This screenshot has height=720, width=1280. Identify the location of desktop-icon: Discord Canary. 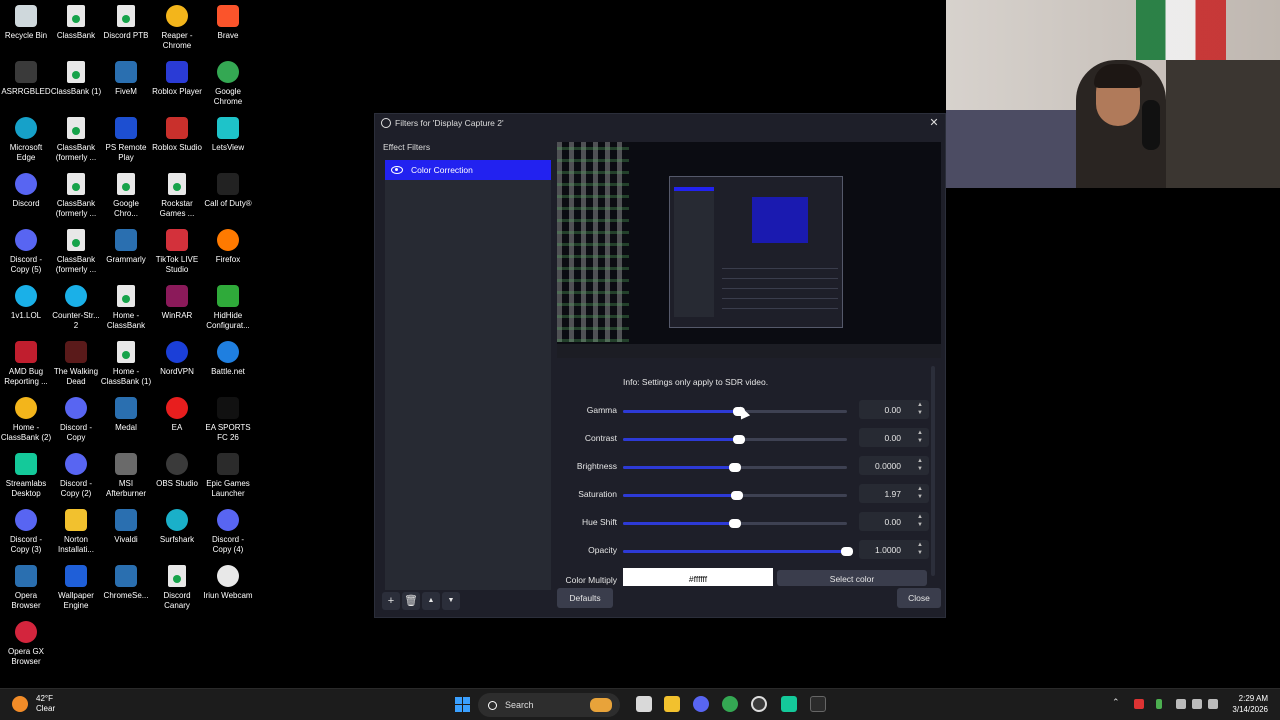
(177, 588).